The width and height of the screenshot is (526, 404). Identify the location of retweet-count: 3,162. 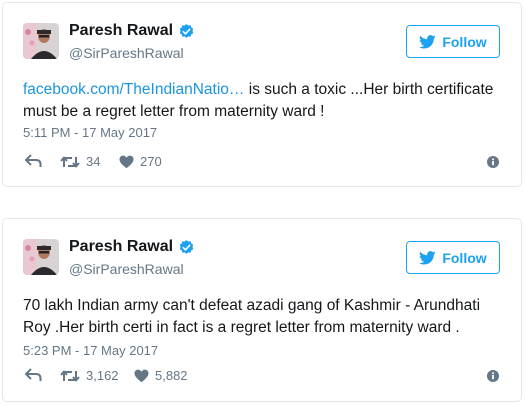
(102, 375).